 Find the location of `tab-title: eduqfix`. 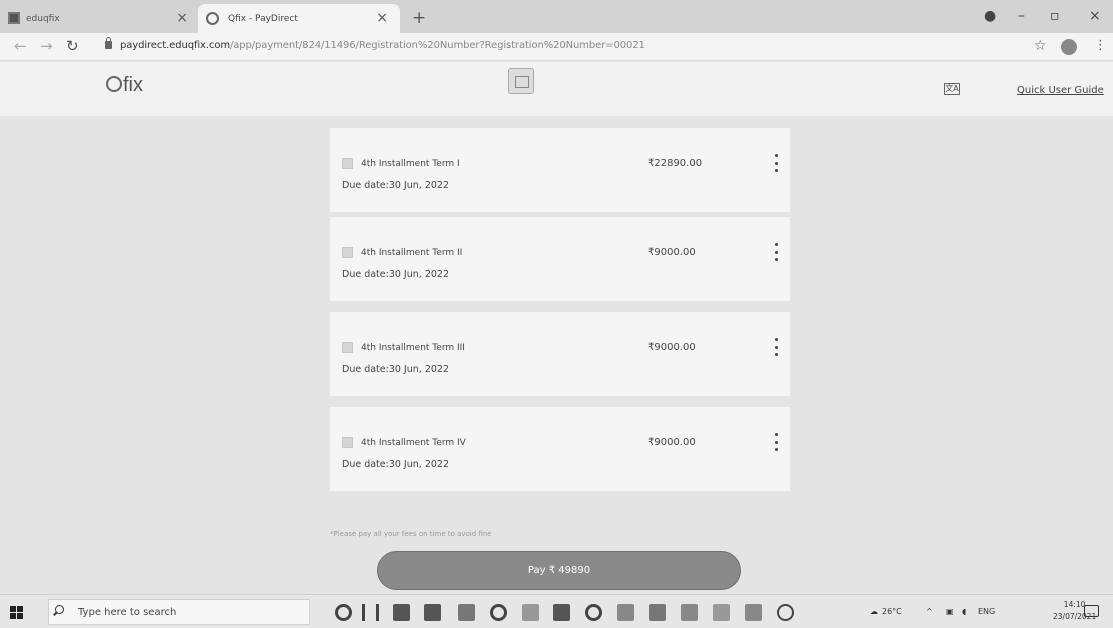

tab-title: eduqfix is located at coordinates (43, 18).